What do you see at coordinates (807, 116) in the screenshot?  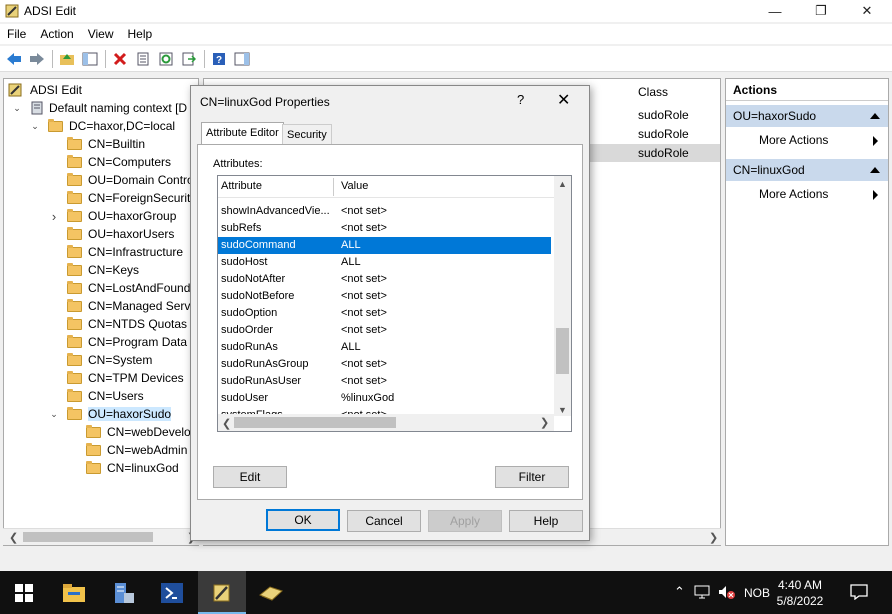 I see `actions-section-haxorsudo: OU=haxorSudo` at bounding box center [807, 116].